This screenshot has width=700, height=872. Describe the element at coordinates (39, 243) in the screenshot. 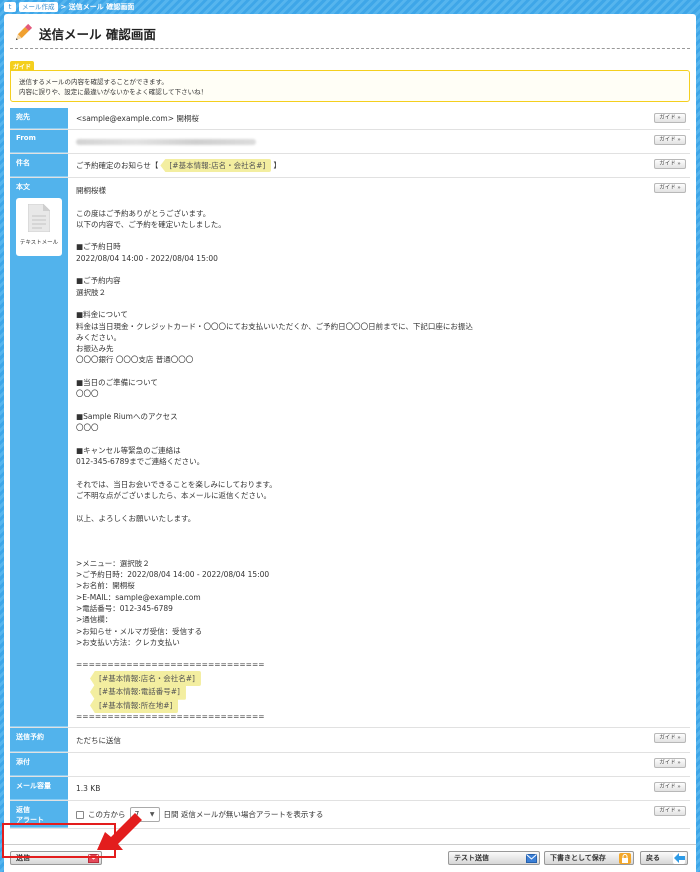

I see `text-mail-label: テキストメール` at that location.